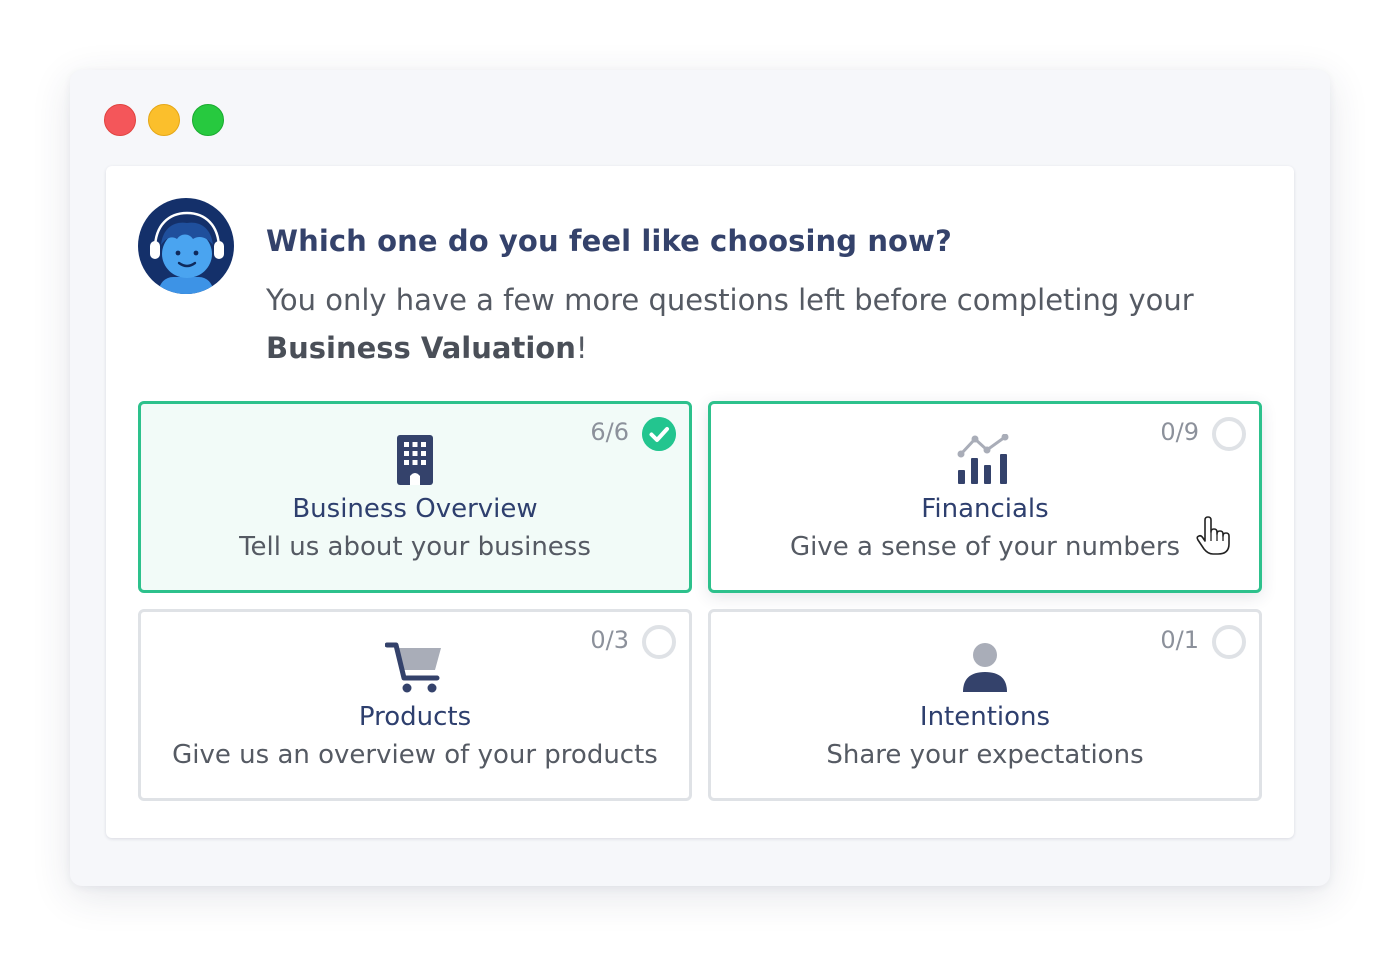 Image resolution: width=1400 pixels, height=956 pixels. I want to click on card-title: Financials, so click(985, 509).